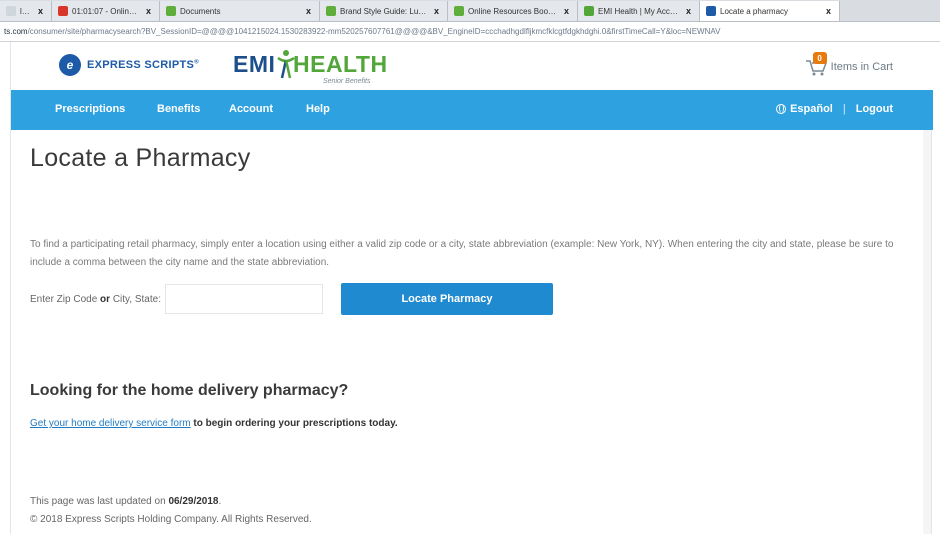  Describe the element at coordinates (861, 67) in the screenshot. I see `cart-label: Items in Cart` at that location.